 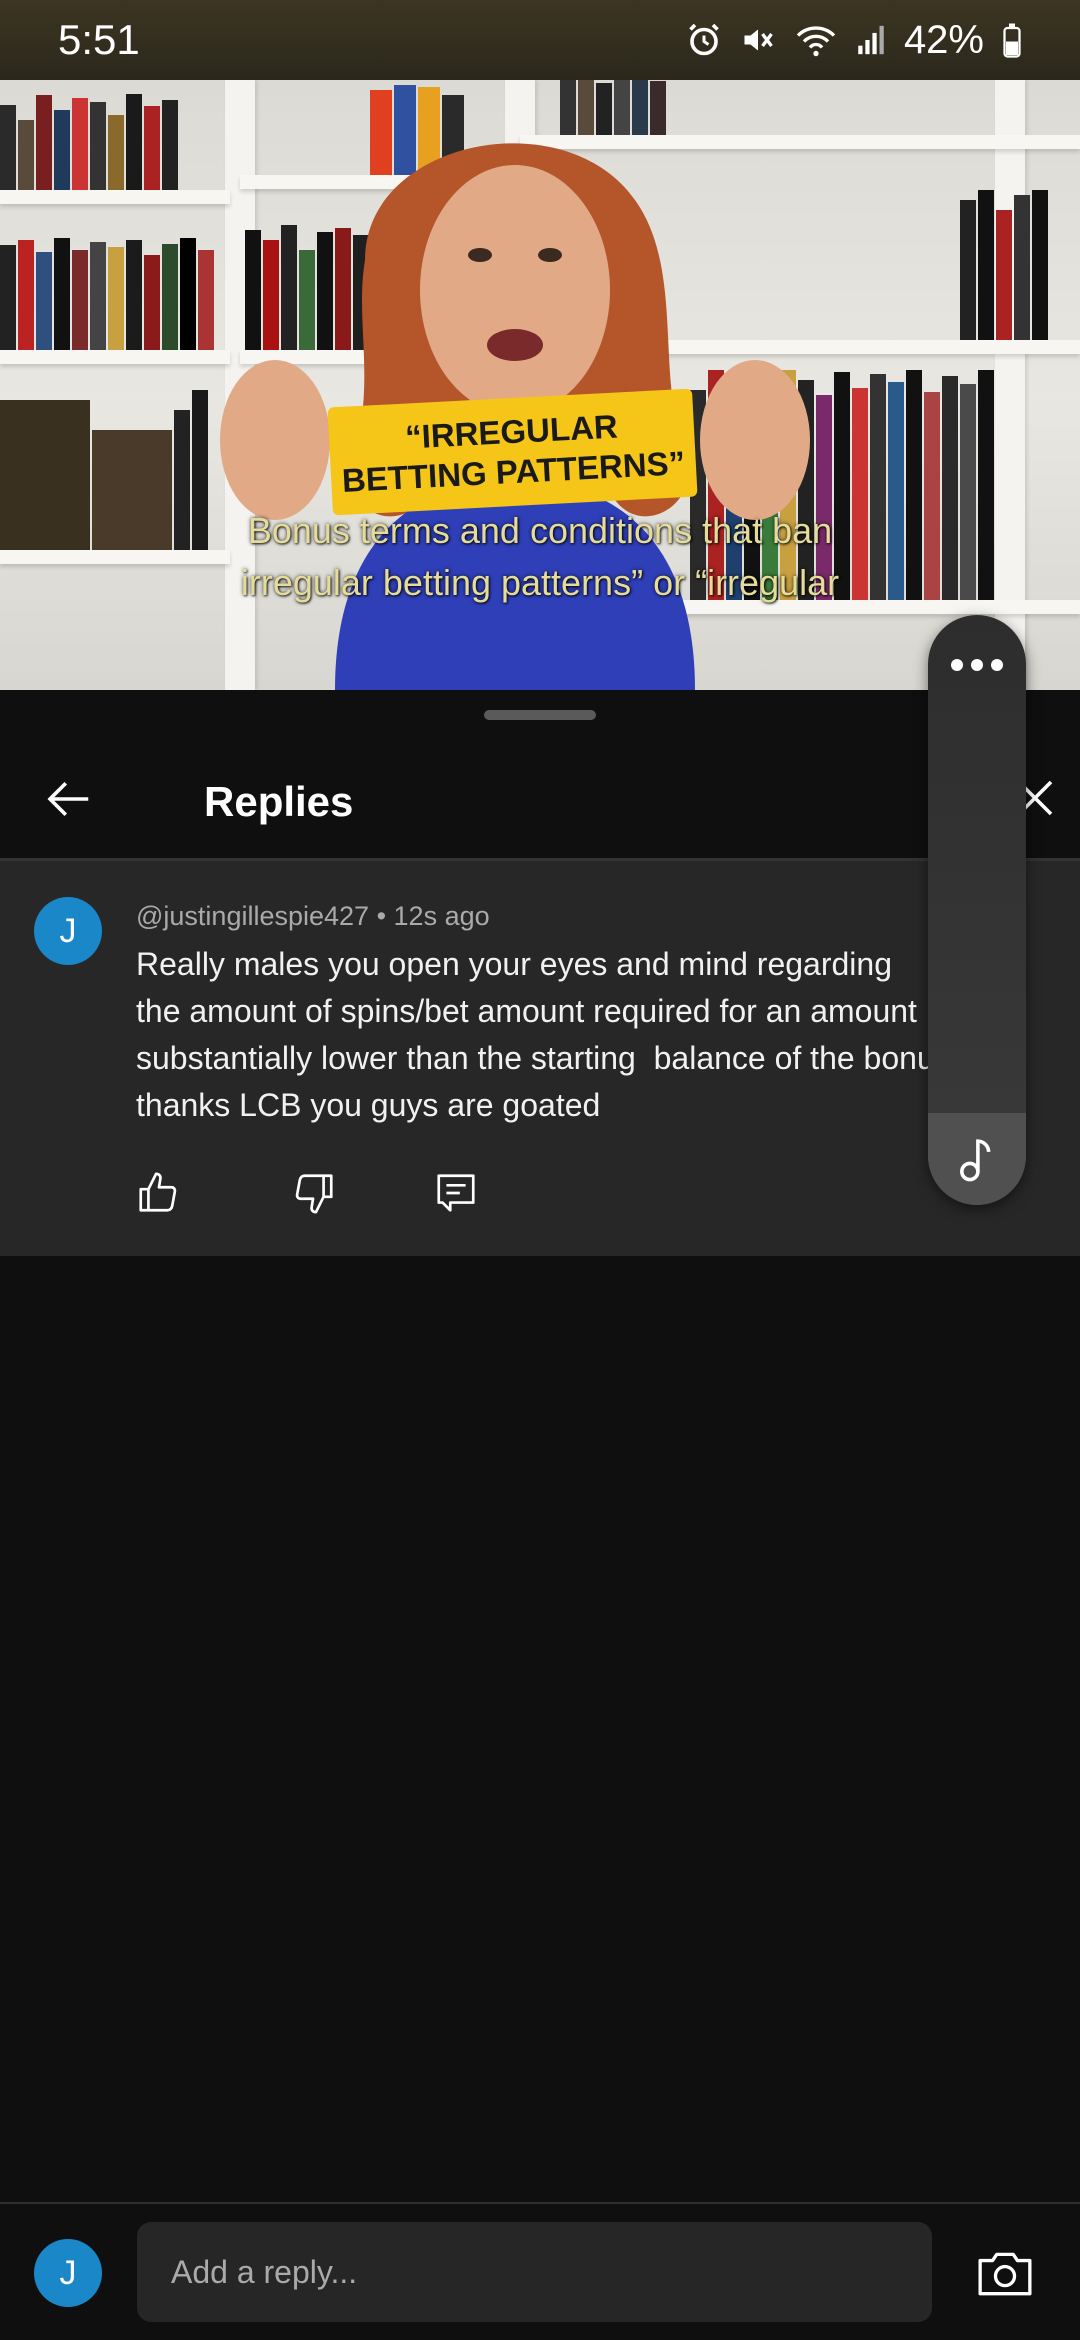 I want to click on sign-line-2: BETTING PATTERNS”, so click(x=513, y=471).